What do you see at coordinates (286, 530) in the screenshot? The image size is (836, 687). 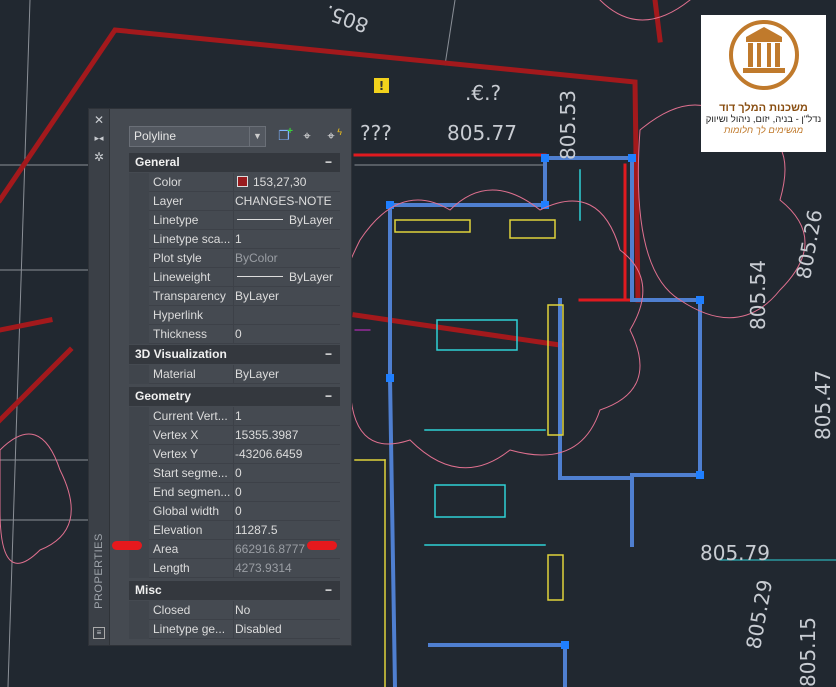 I see `property-value: 11287.5` at bounding box center [286, 530].